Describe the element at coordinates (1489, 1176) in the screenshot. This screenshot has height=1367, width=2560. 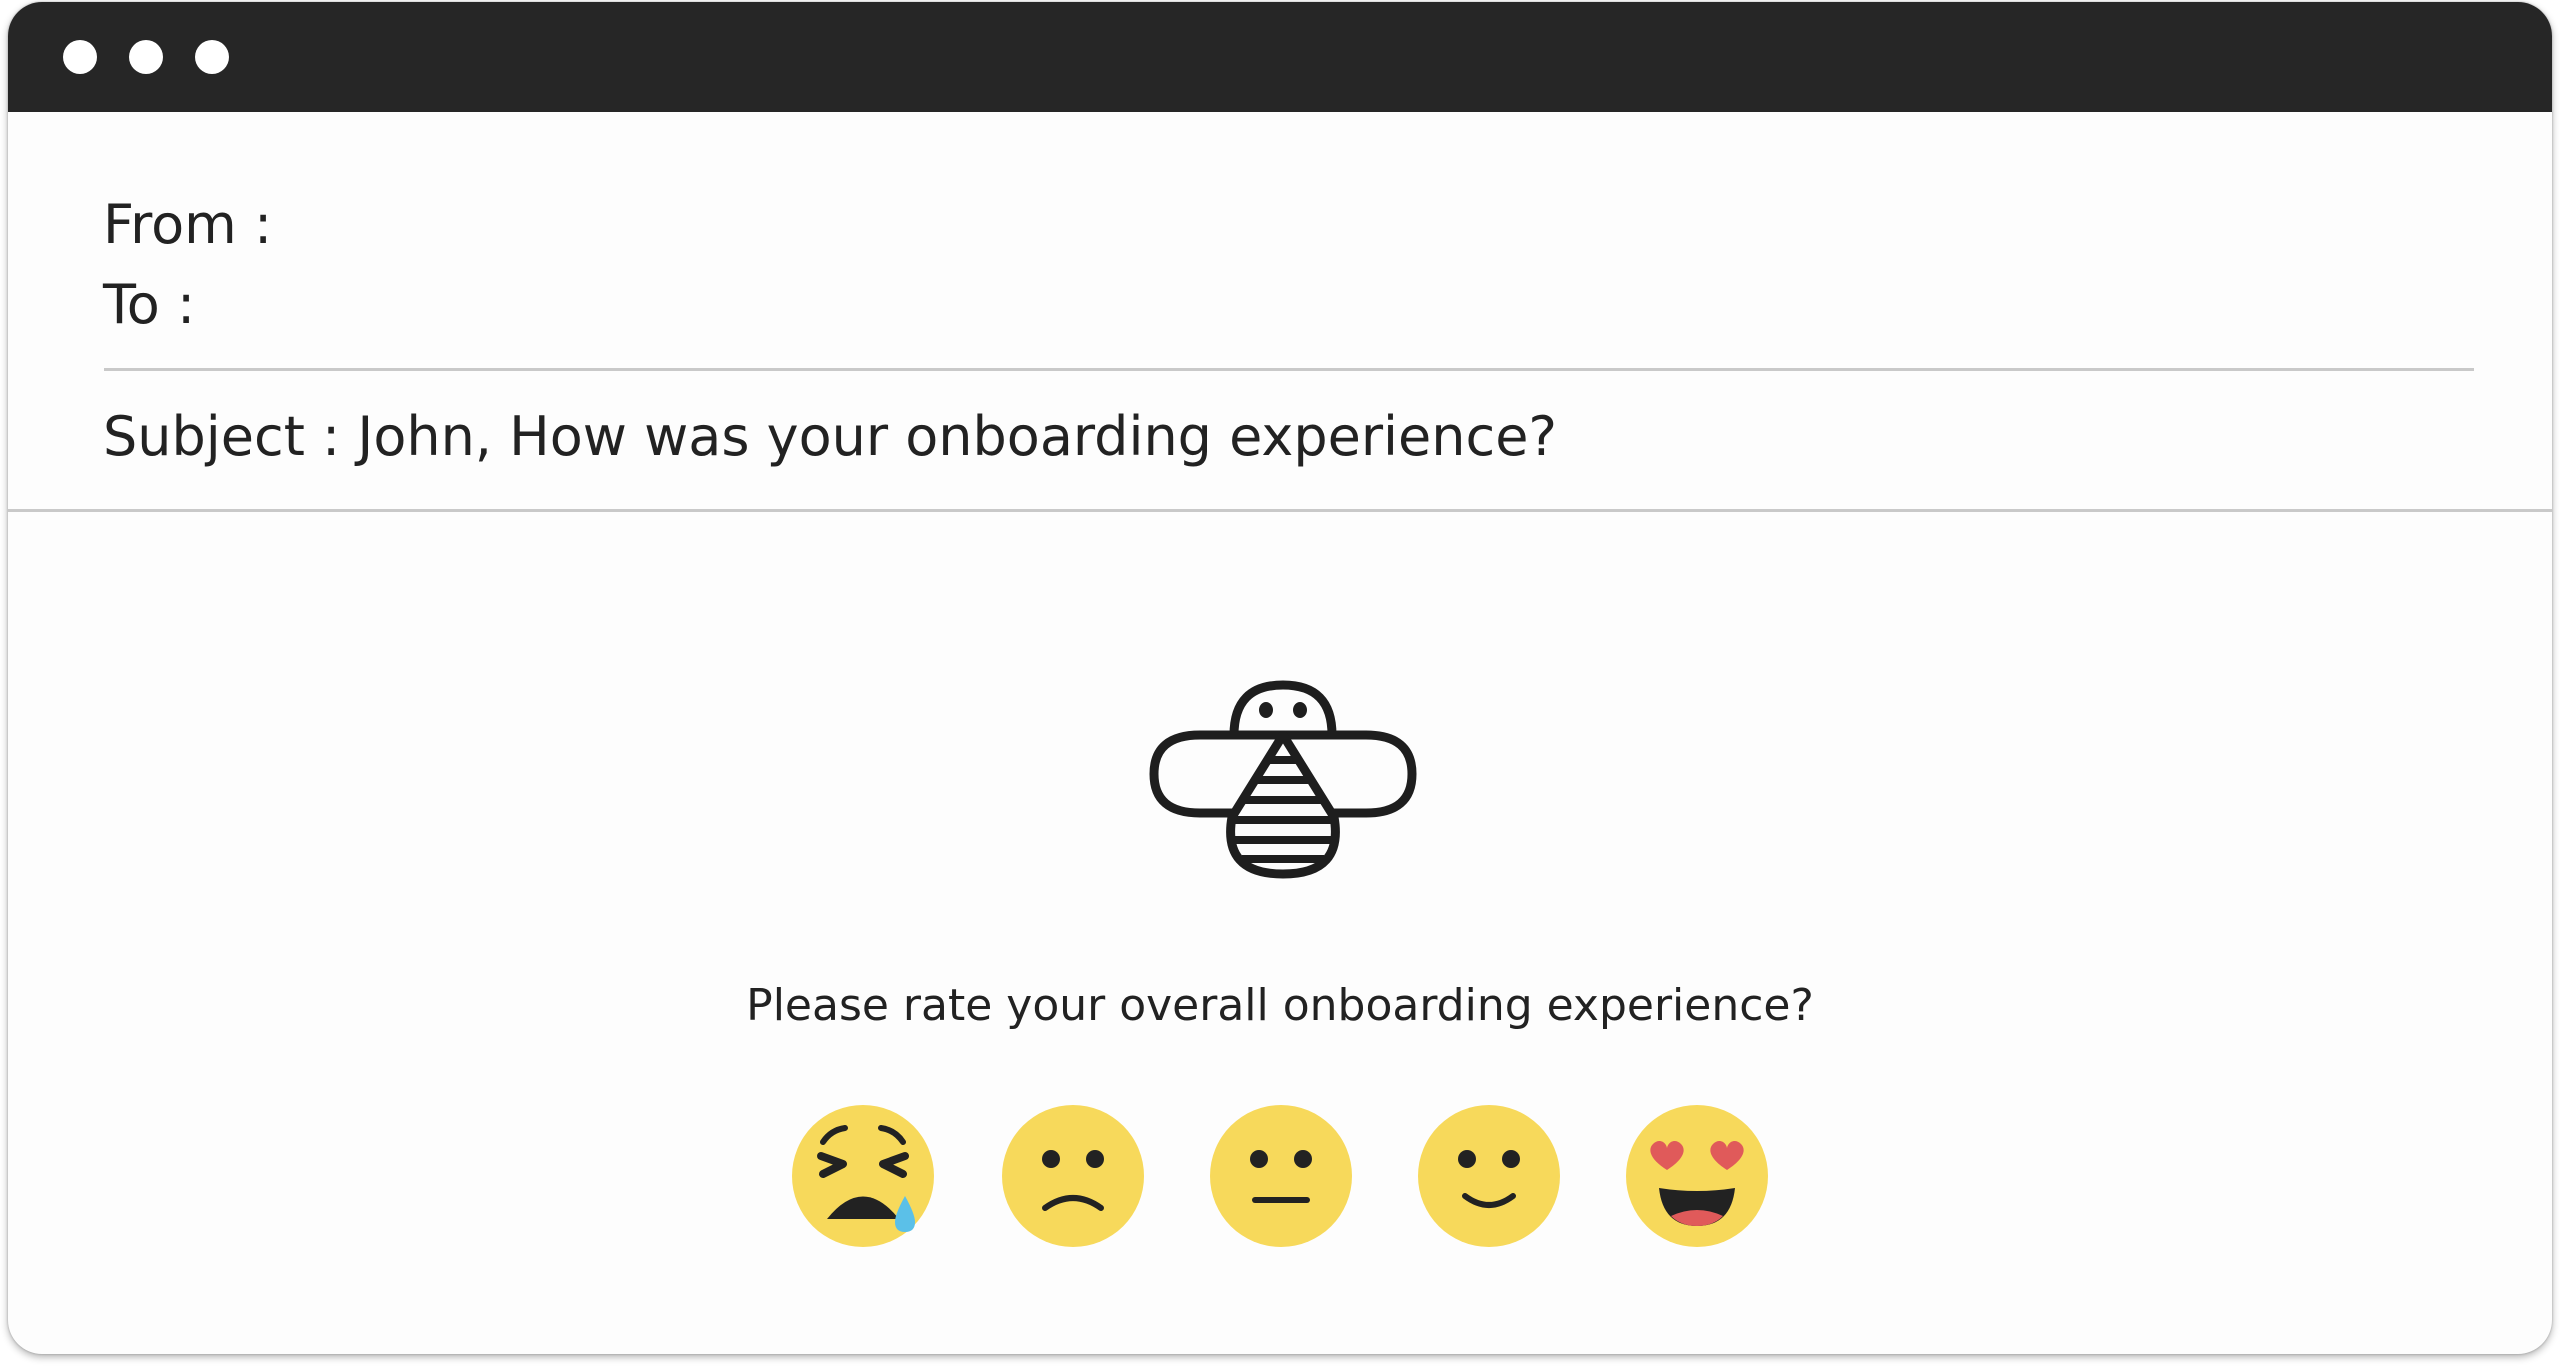
I see `slightly-smiling-face-icon` at that location.